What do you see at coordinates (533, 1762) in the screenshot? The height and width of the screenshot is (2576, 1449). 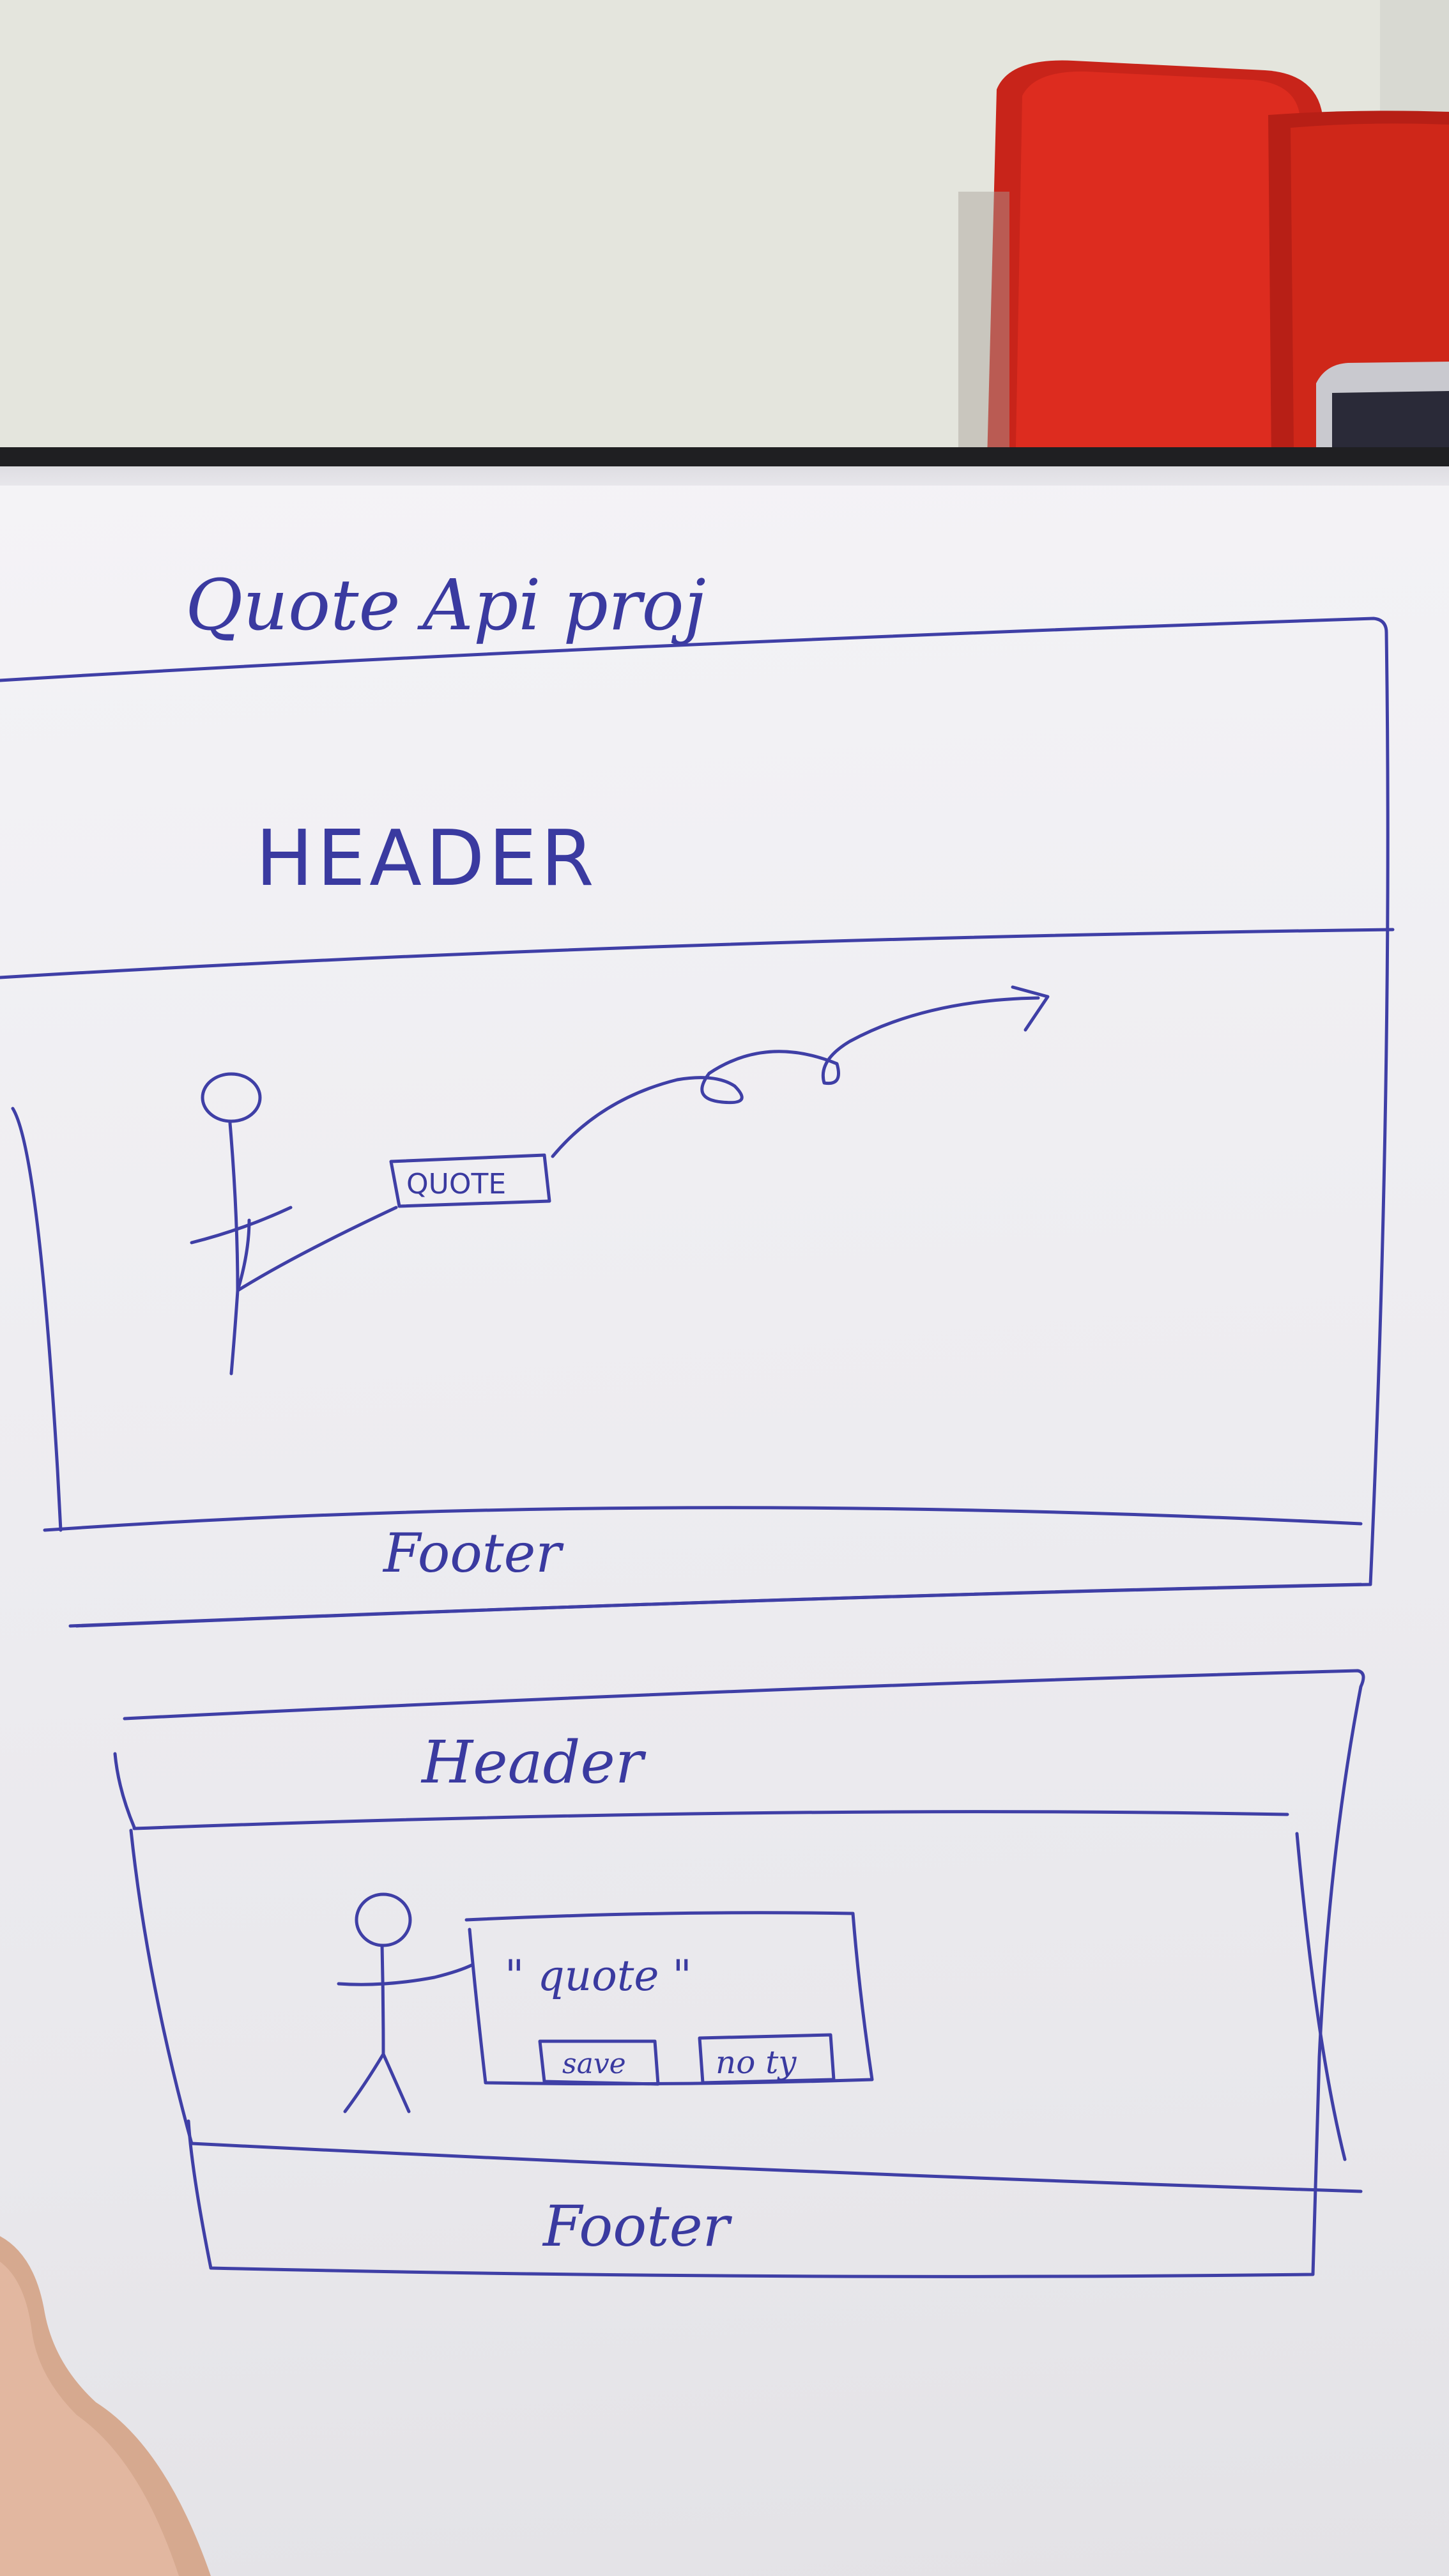 I see `wireframe-2-header-label: Header` at bounding box center [533, 1762].